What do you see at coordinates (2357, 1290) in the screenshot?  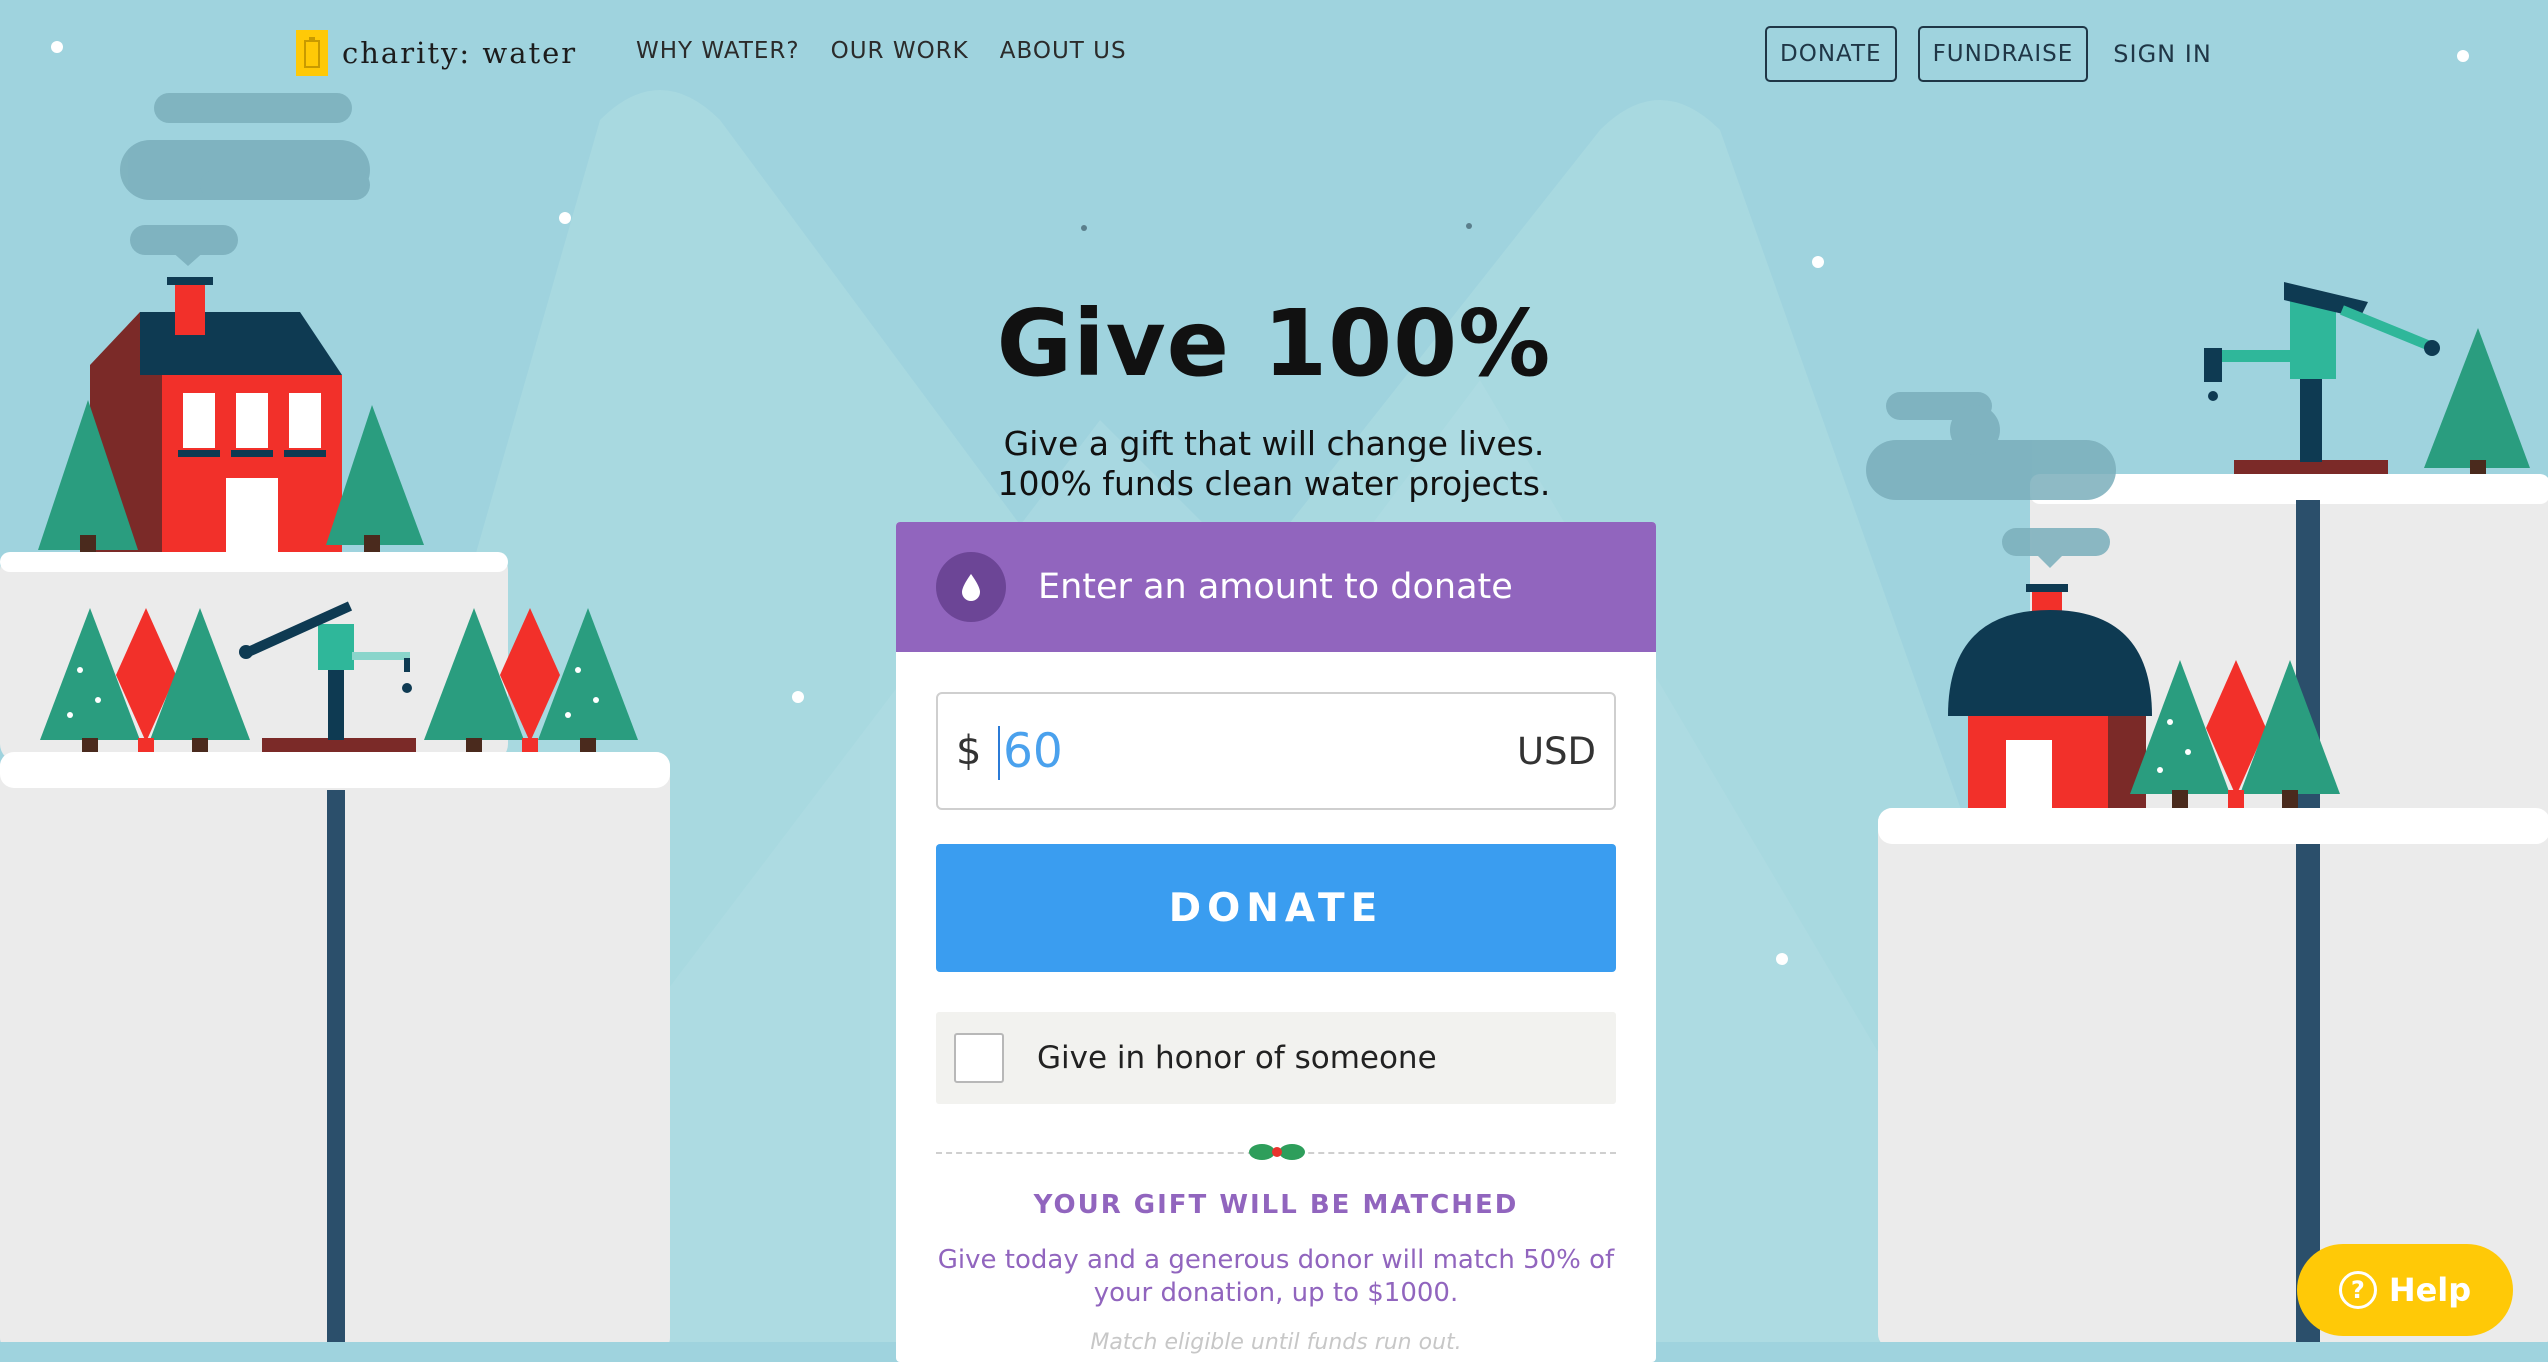 I see `question-icon: ?` at bounding box center [2357, 1290].